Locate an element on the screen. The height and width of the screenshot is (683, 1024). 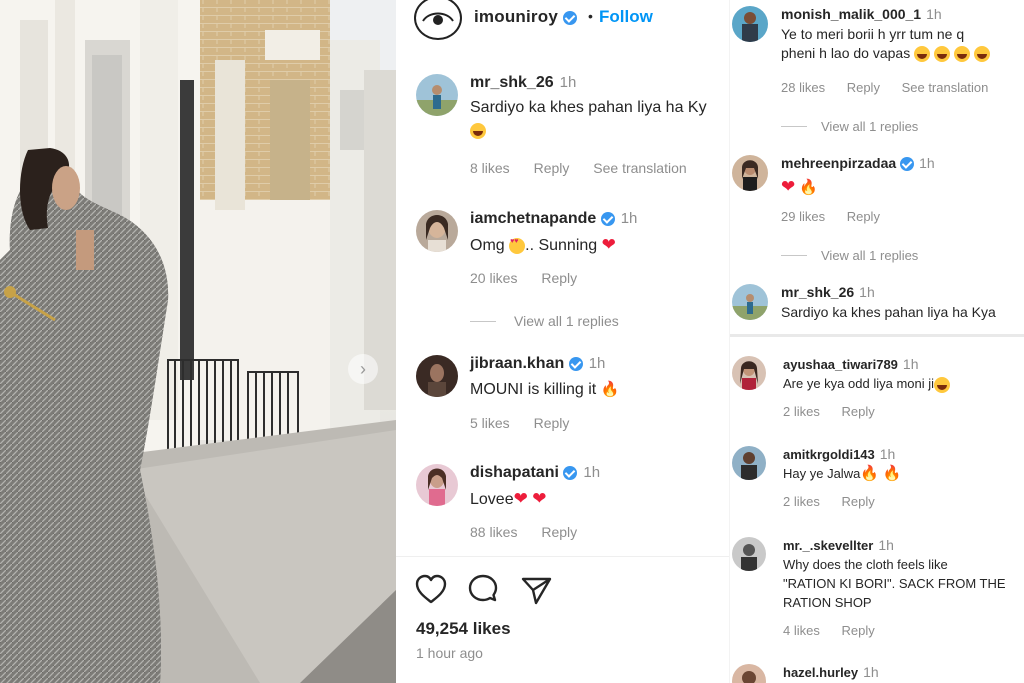
comment-username: dishapatani 1h is located at coordinates (535, 473).